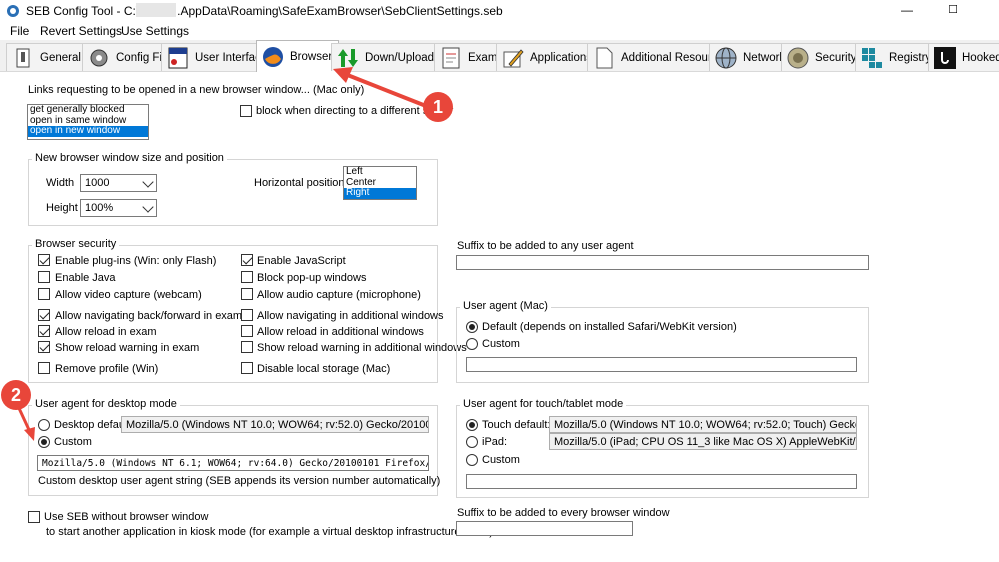 The image size is (999, 562). What do you see at coordinates (548, 57) in the screenshot?
I see `tab-applications: Applications` at bounding box center [548, 57].